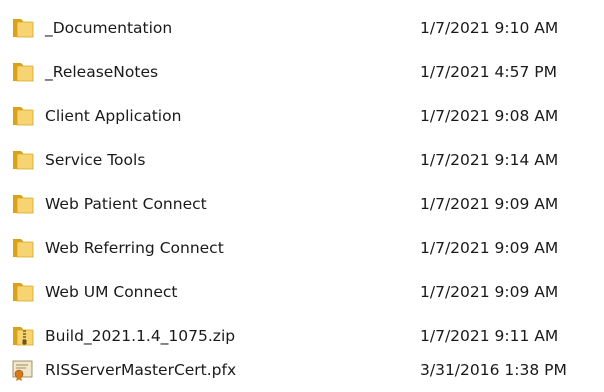 The width and height of the screenshot is (604, 392). What do you see at coordinates (126, 204) in the screenshot?
I see `file-name: Web Patient Connect` at bounding box center [126, 204].